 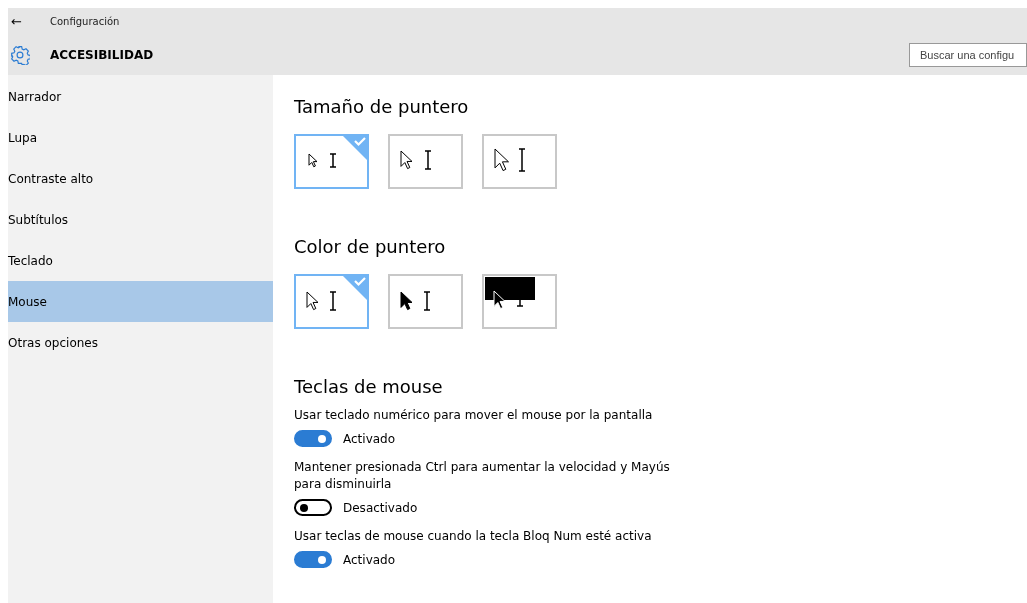 What do you see at coordinates (140, 219) in the screenshot?
I see `sidebar-item: Subtítulos` at bounding box center [140, 219].